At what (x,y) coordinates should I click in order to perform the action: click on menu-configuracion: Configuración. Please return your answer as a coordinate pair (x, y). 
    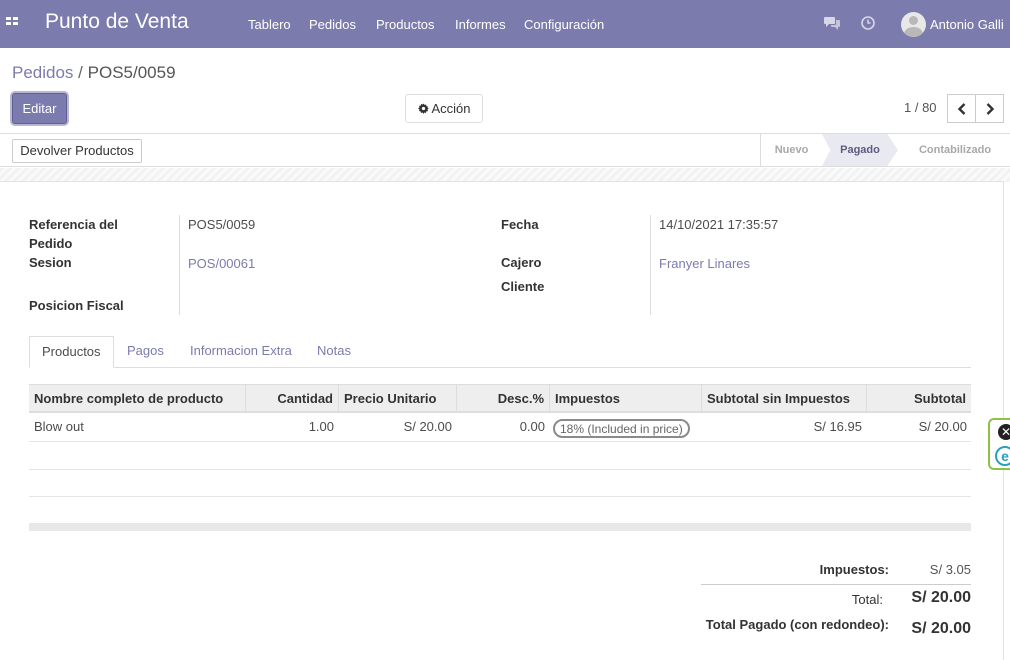
    Looking at the image, I should click on (564, 24).